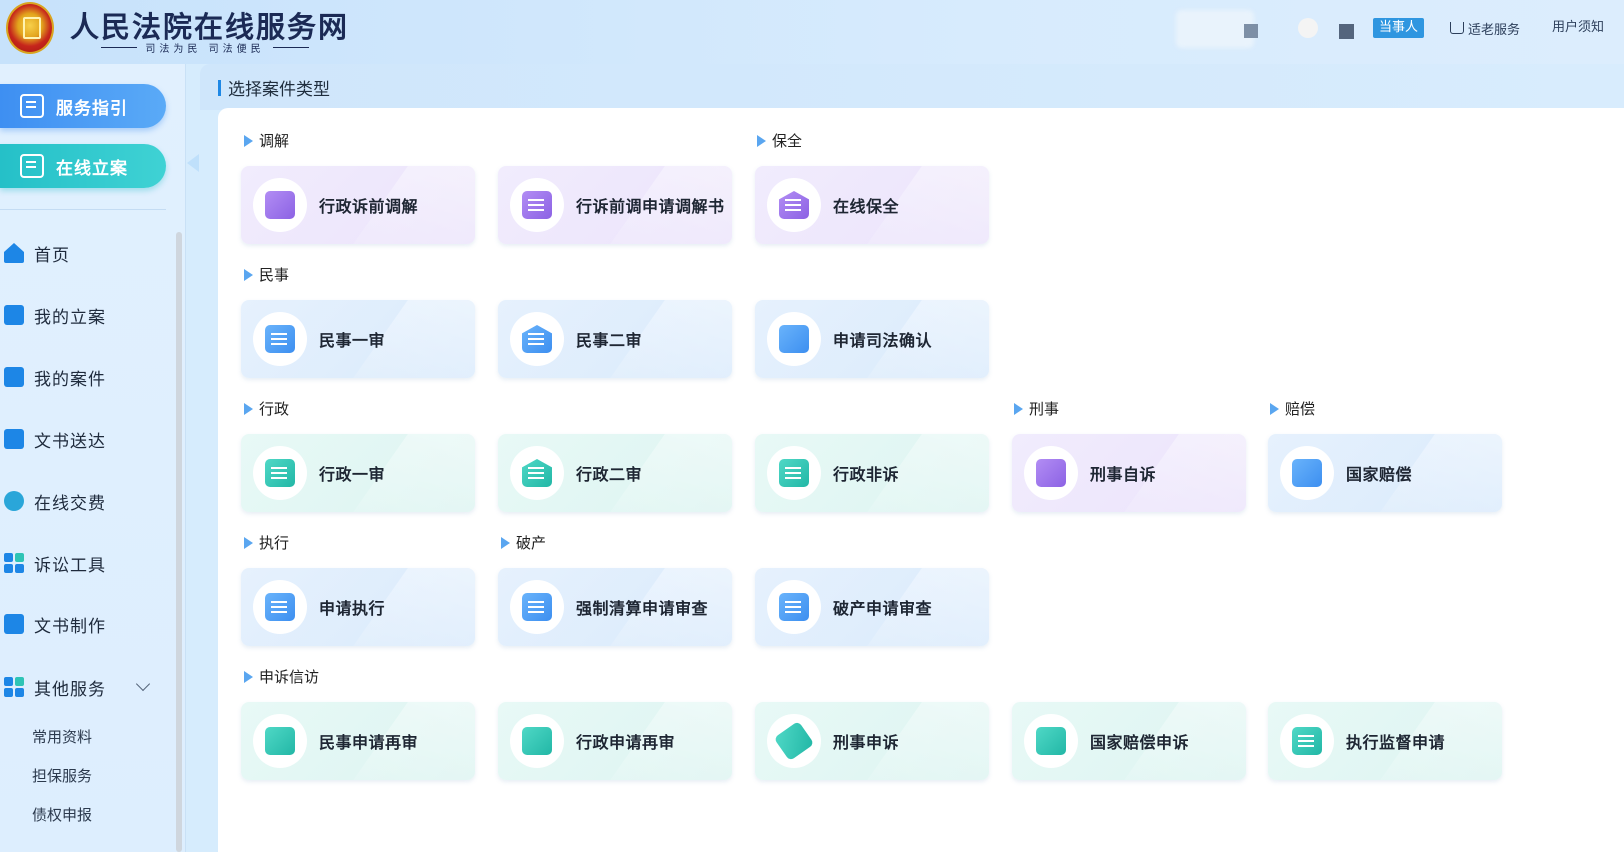 The width and height of the screenshot is (1624, 852). I want to click on user-notice-link: 用户须知, so click(1578, 28).